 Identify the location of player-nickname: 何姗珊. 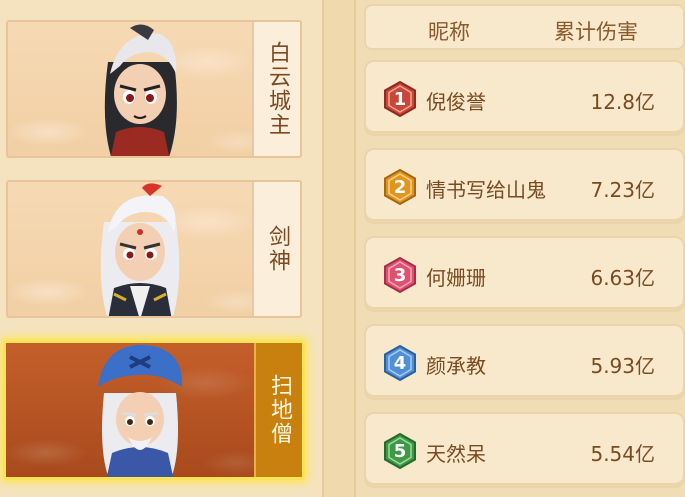
(456, 278).